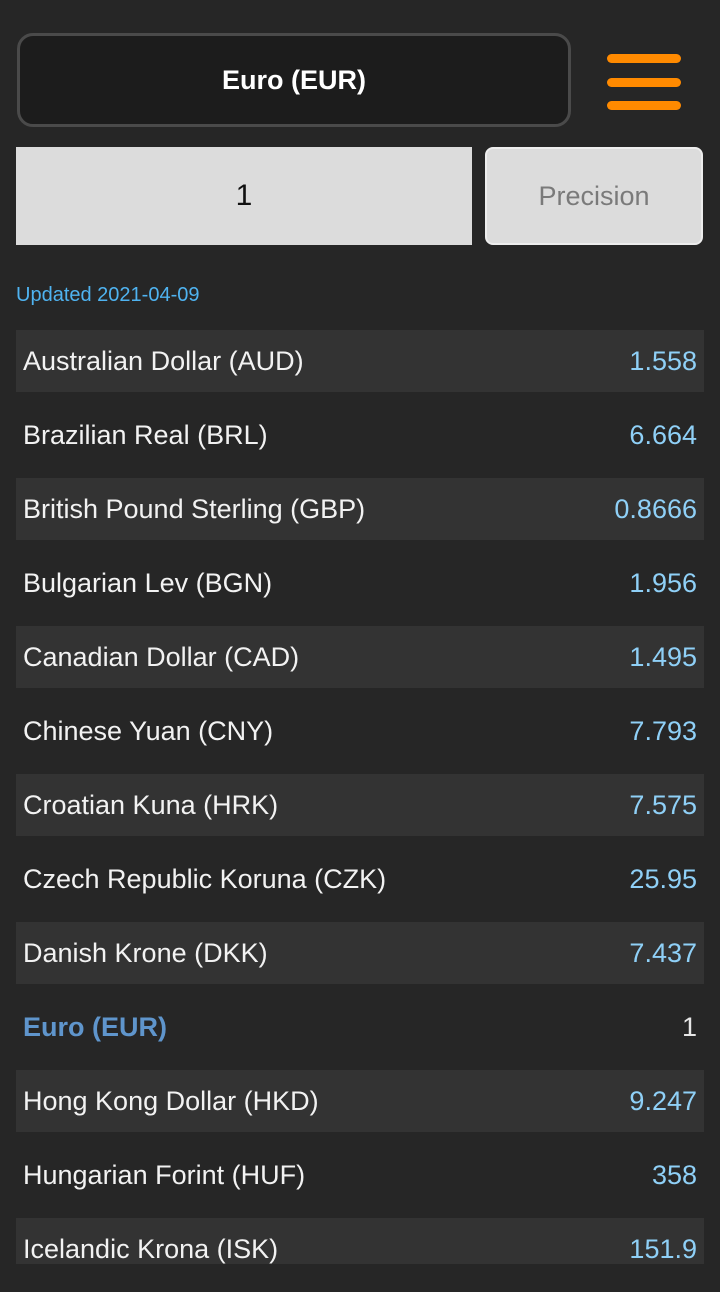 This screenshot has width=720, height=1292. What do you see at coordinates (151, 804) in the screenshot?
I see `currency-name: Croatian Kuna (HRK)` at bounding box center [151, 804].